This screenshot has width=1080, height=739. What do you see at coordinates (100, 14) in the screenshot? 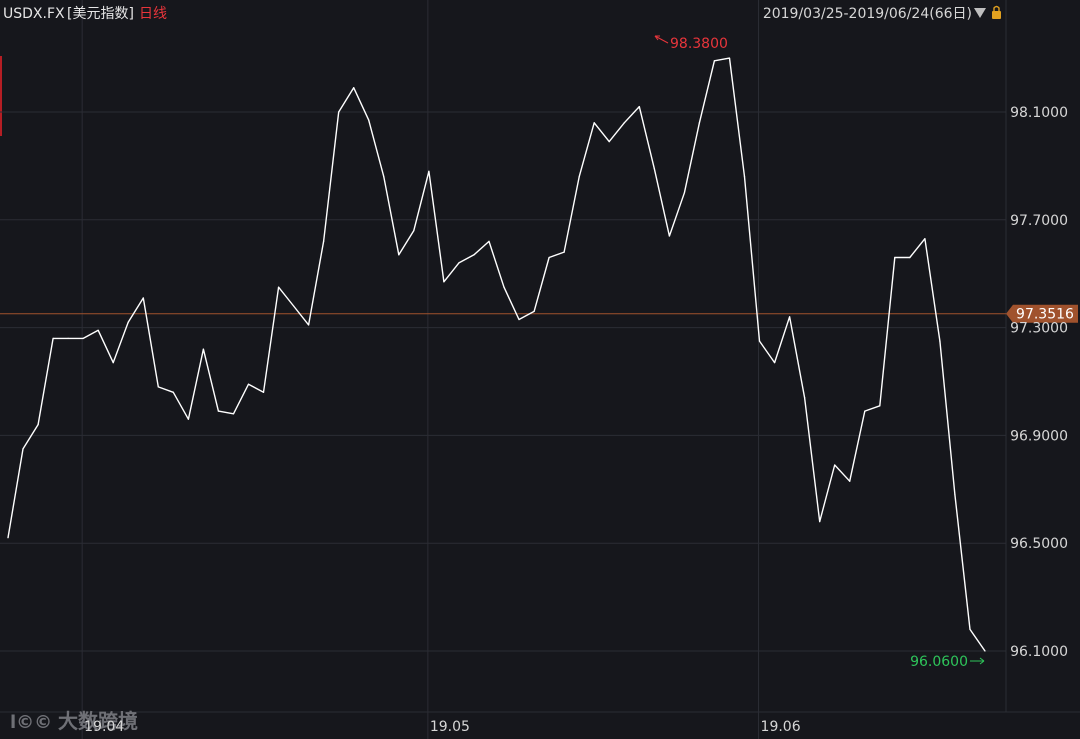
I see `symbol-name: [美元指数]` at bounding box center [100, 14].